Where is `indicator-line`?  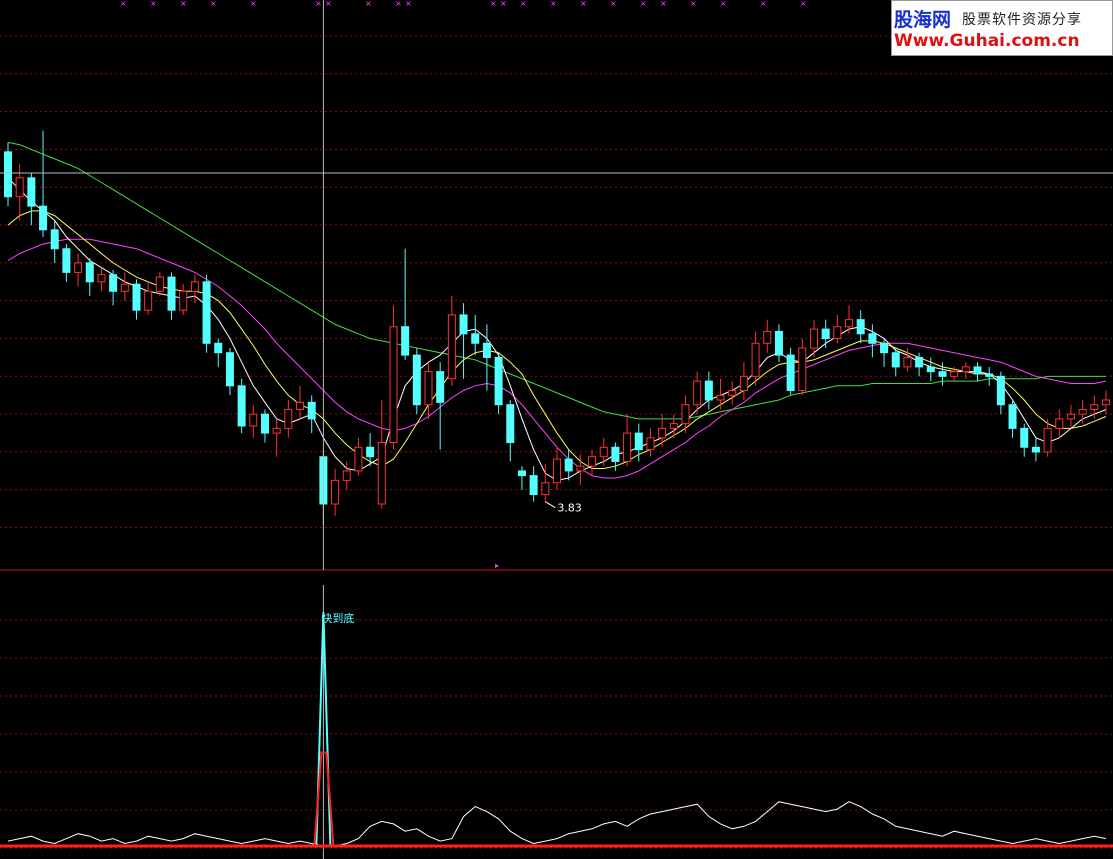 indicator-line is located at coordinates (557, 824).